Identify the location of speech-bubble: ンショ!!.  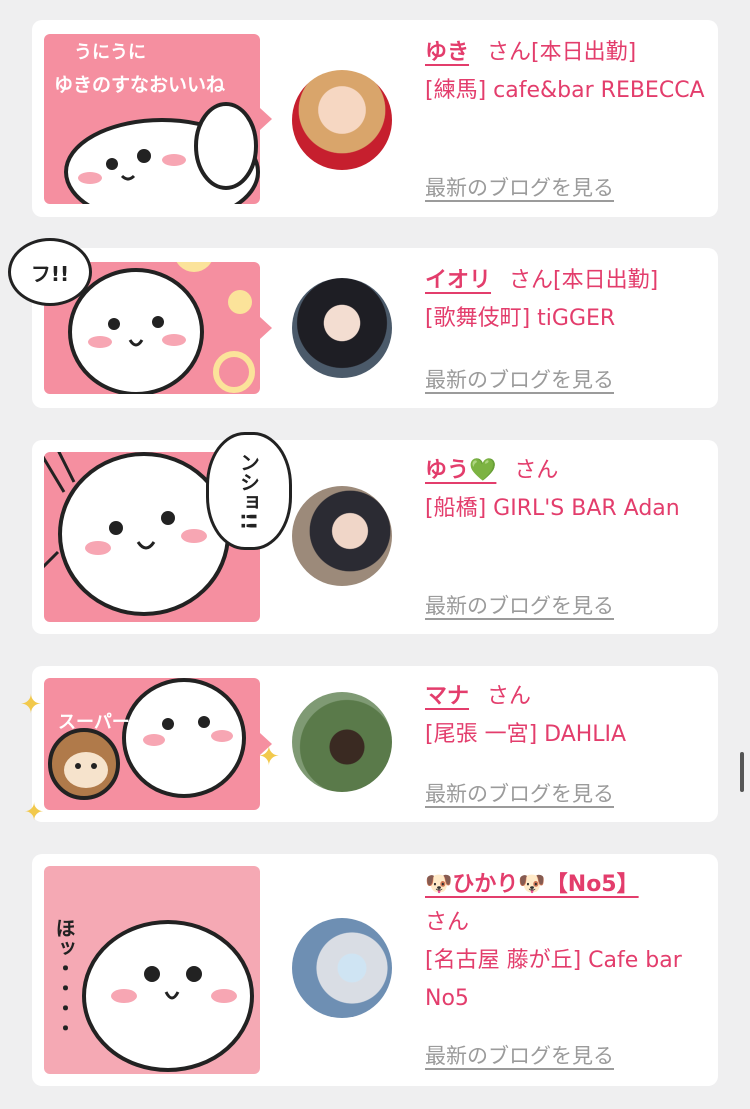
(249, 491).